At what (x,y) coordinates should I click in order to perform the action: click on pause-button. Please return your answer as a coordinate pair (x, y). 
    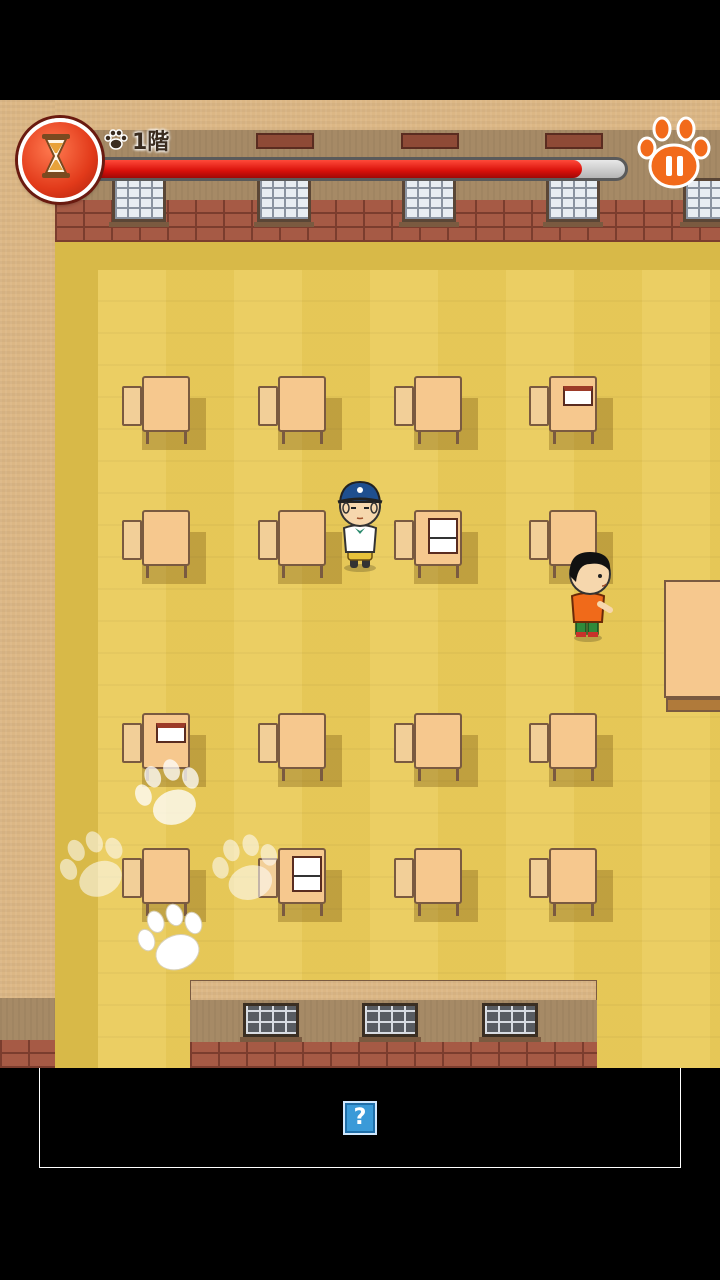
    Looking at the image, I should click on (674, 154).